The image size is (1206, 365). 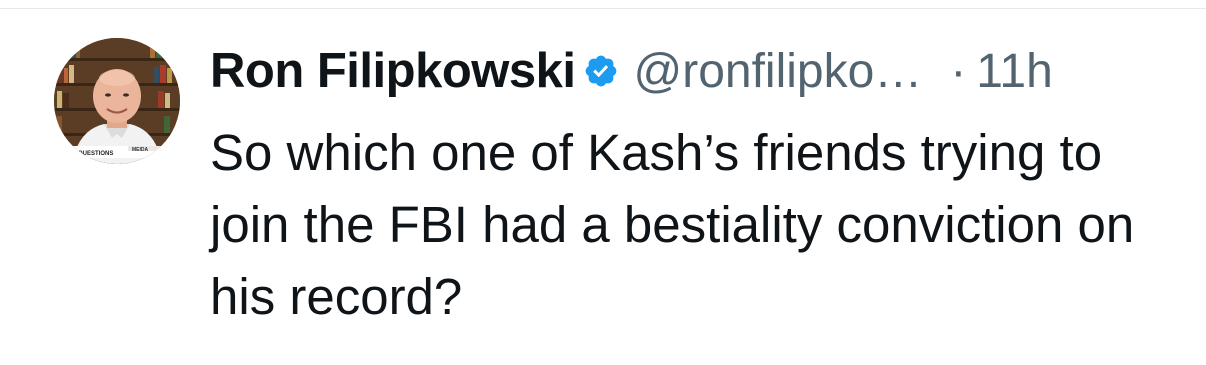 I want to click on verified-badge-icon, so click(x=601, y=71).